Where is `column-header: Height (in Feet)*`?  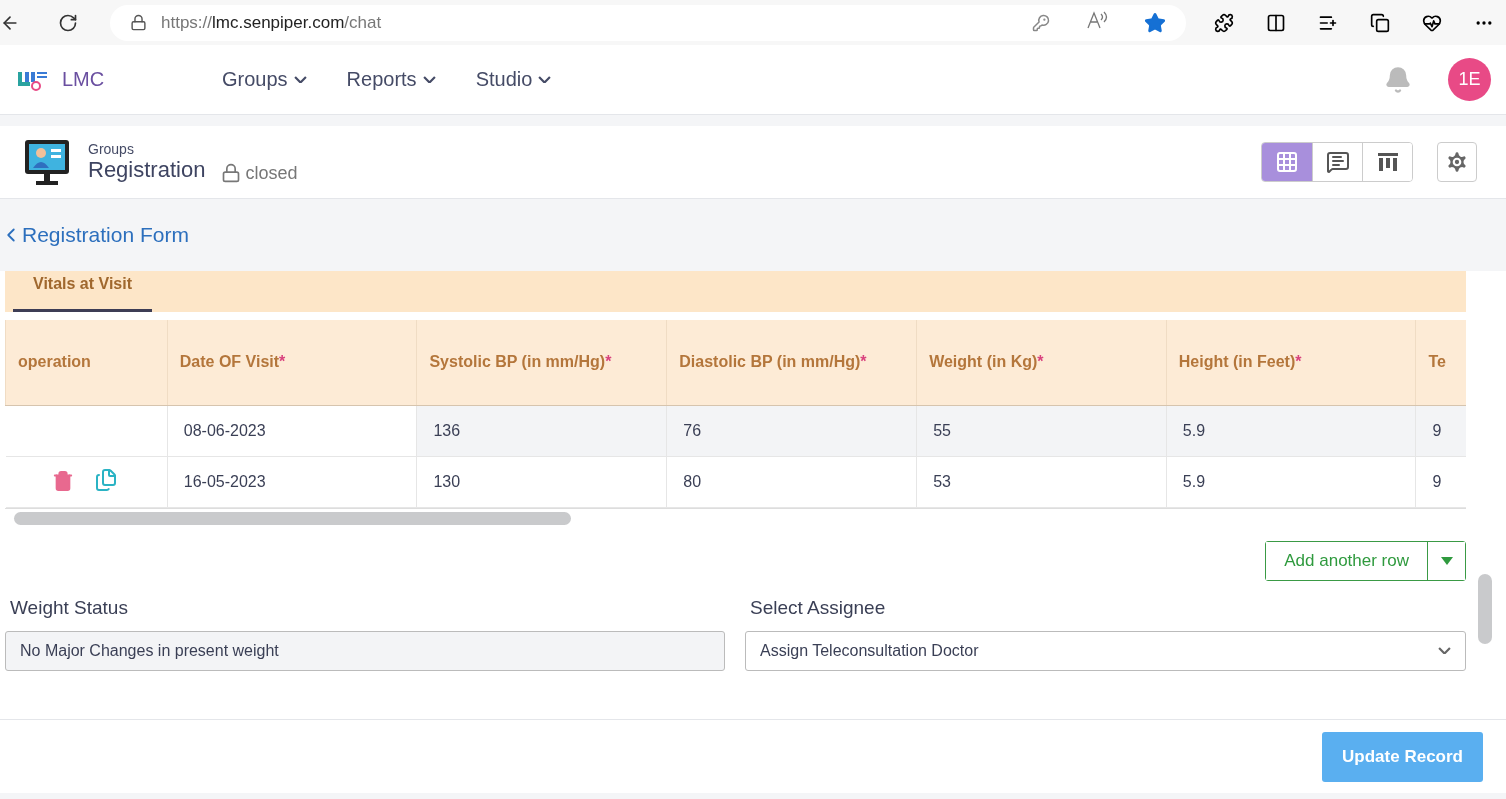
column-header: Height (in Feet)* is located at coordinates (1291, 362).